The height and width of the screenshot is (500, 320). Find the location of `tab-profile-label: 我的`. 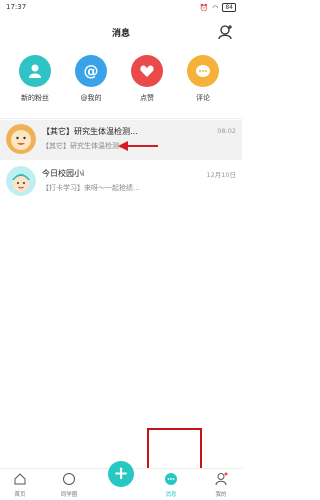

tab-profile-label: 我的 is located at coordinates (221, 495).